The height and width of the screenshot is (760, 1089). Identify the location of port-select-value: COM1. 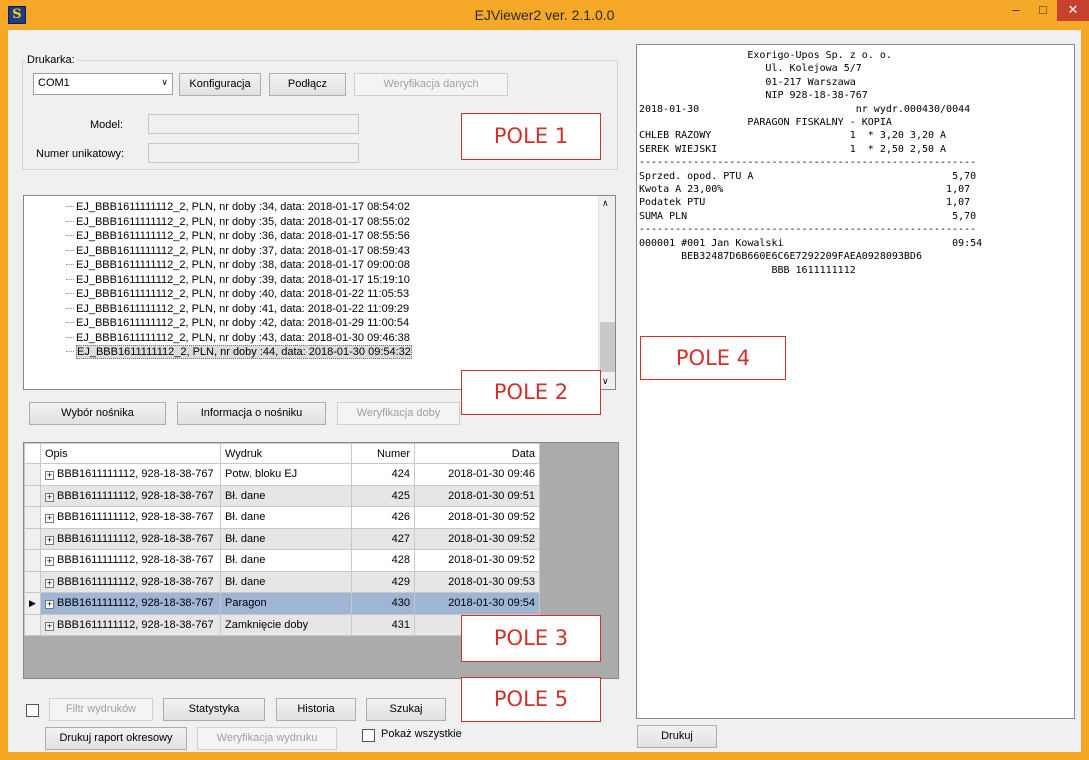
(54, 83).